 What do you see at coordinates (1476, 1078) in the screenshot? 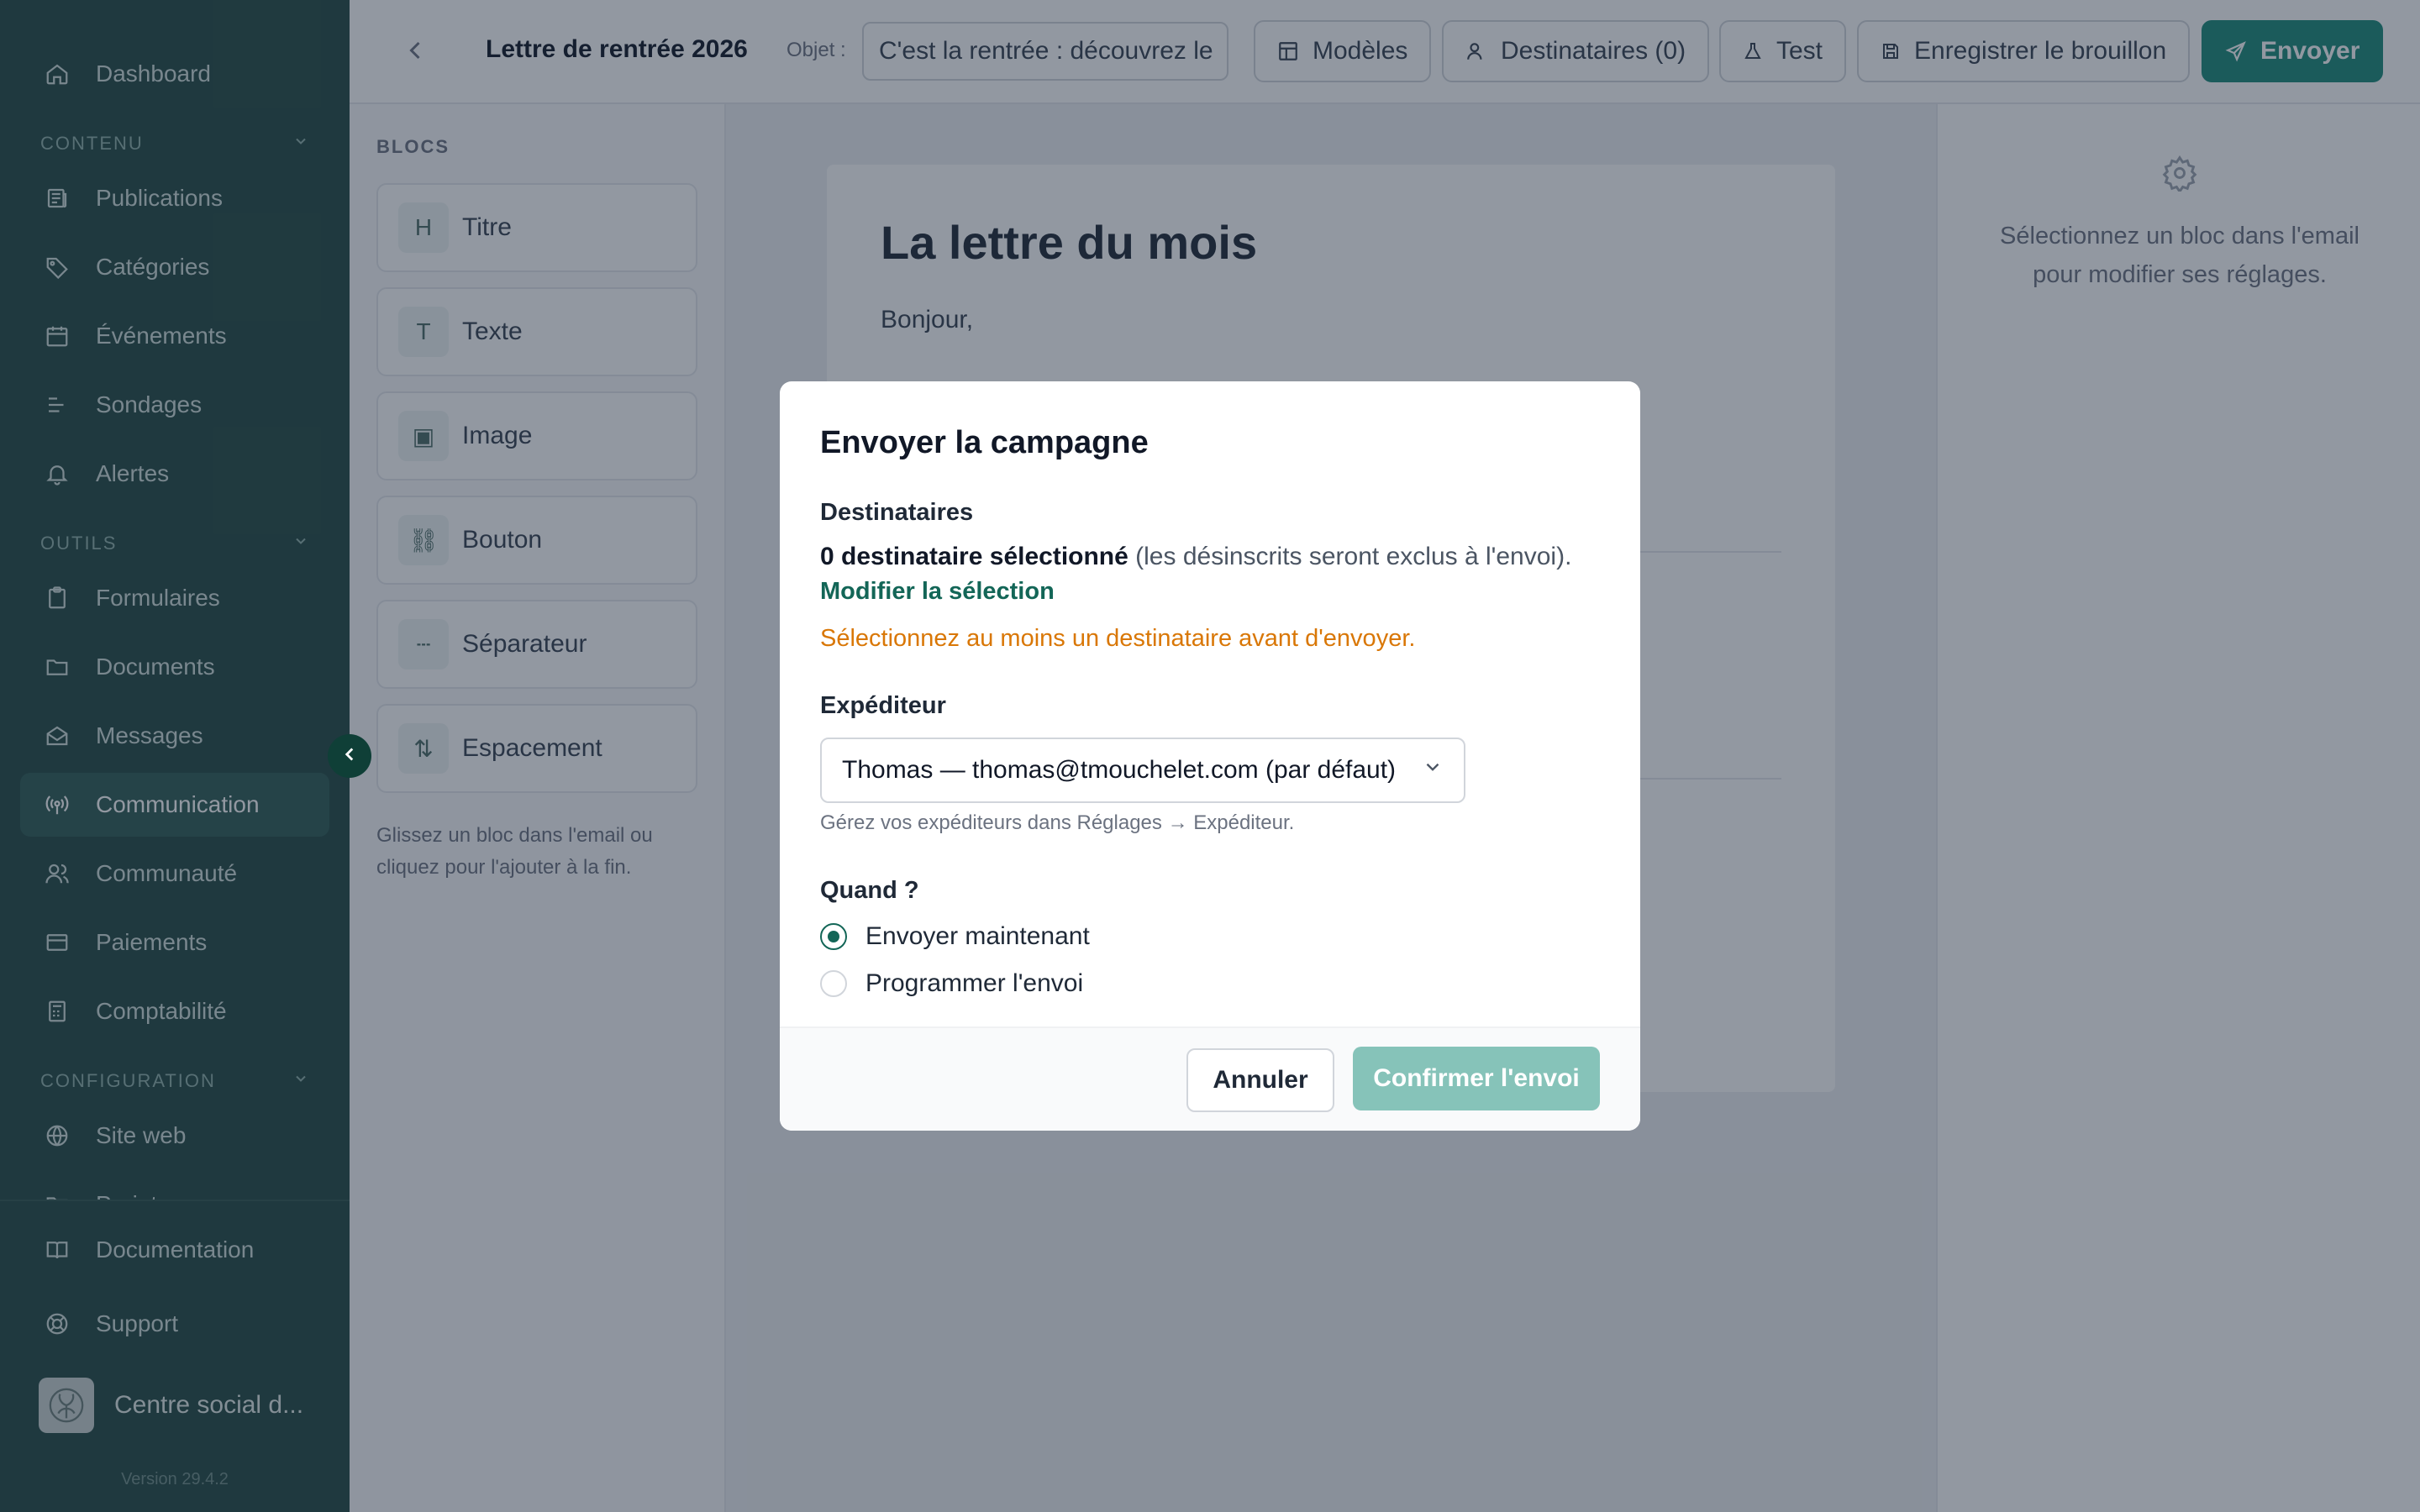
I see `confirm-send-button: Confirmer l'envoi` at bounding box center [1476, 1078].